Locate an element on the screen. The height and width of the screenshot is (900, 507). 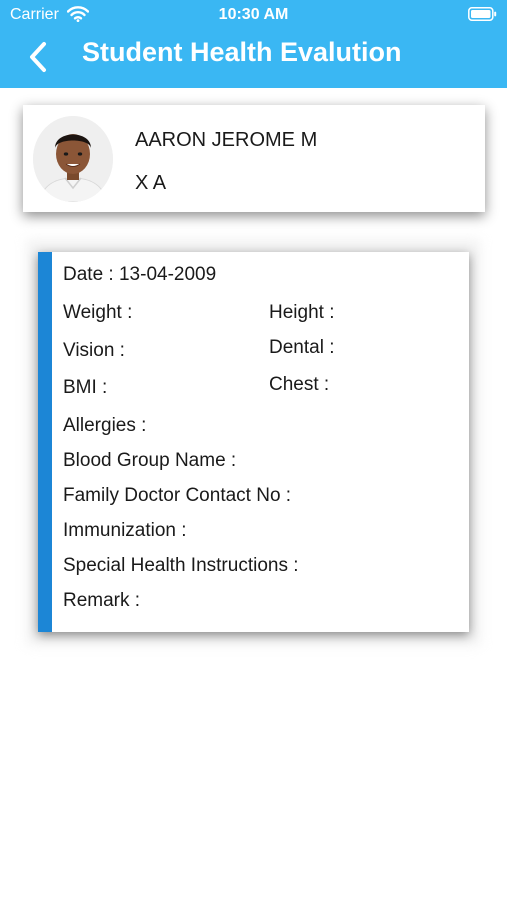
date-value: 13-04-2009 is located at coordinates (167, 274).